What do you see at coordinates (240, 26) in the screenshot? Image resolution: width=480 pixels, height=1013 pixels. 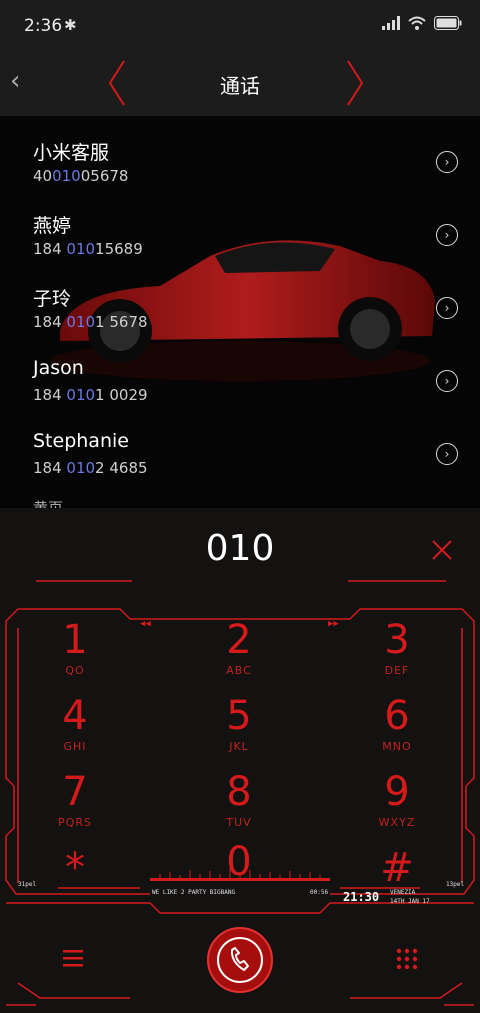 I see `status-bar: 2:36 ✱` at bounding box center [240, 26].